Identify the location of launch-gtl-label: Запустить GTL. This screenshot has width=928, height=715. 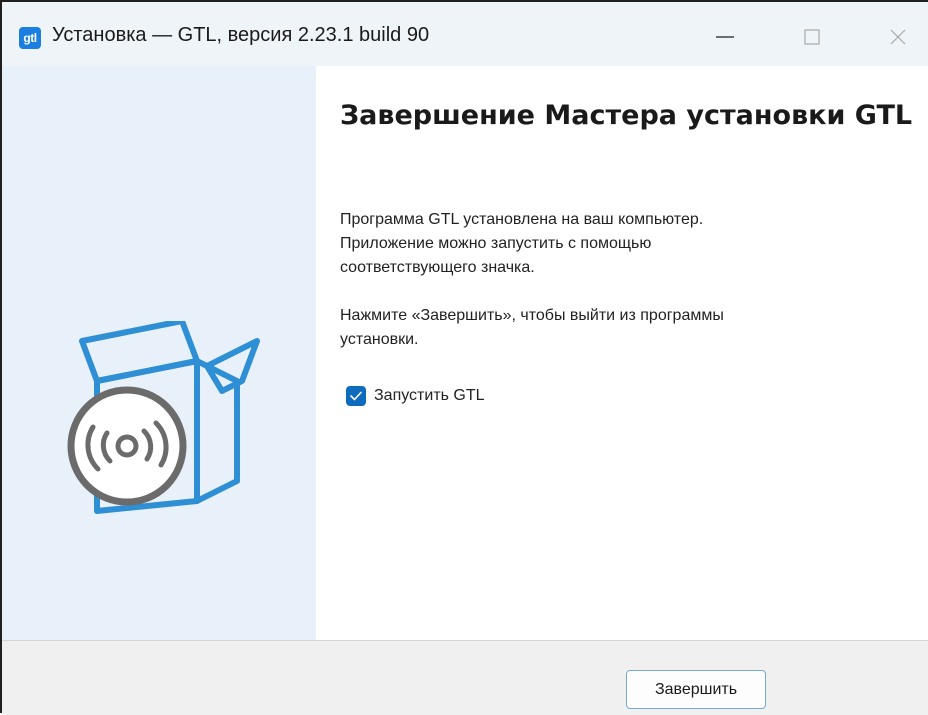
(429, 395).